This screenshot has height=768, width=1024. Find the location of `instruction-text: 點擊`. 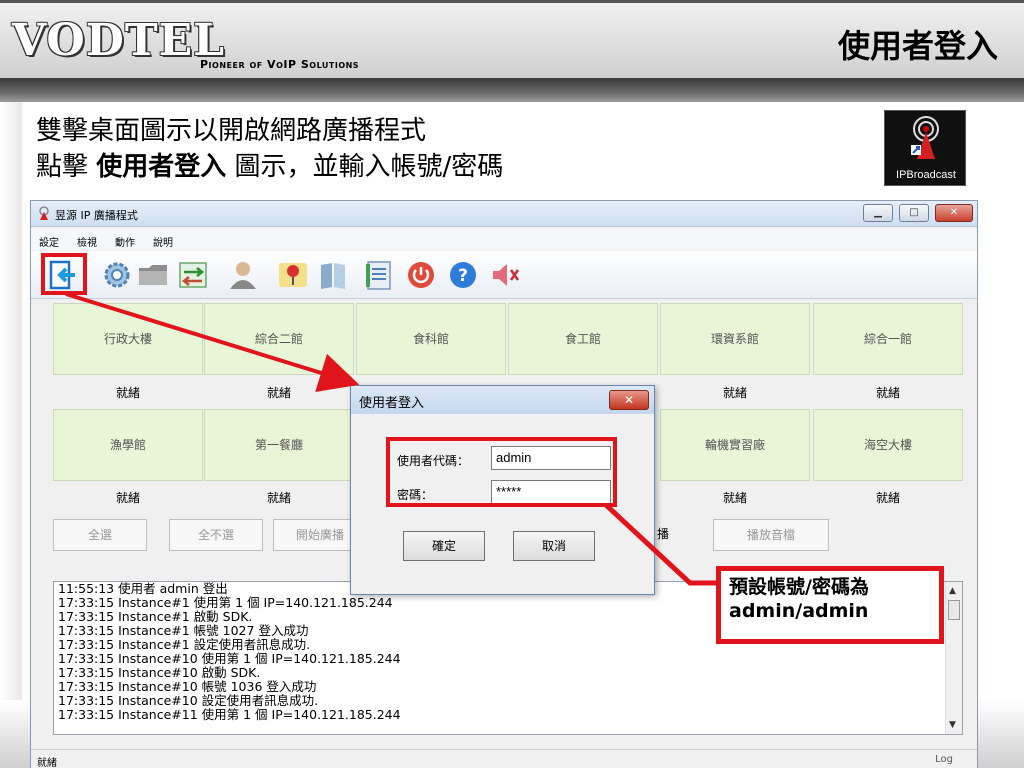

instruction-text: 點擊 is located at coordinates (66, 167).